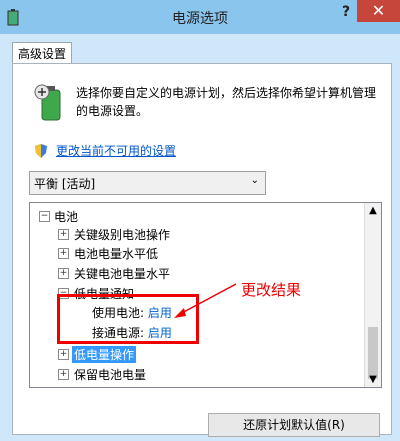 The image size is (400, 441). I want to click on restore-defaults-button: 还原计划默认值(R), so click(294, 425).